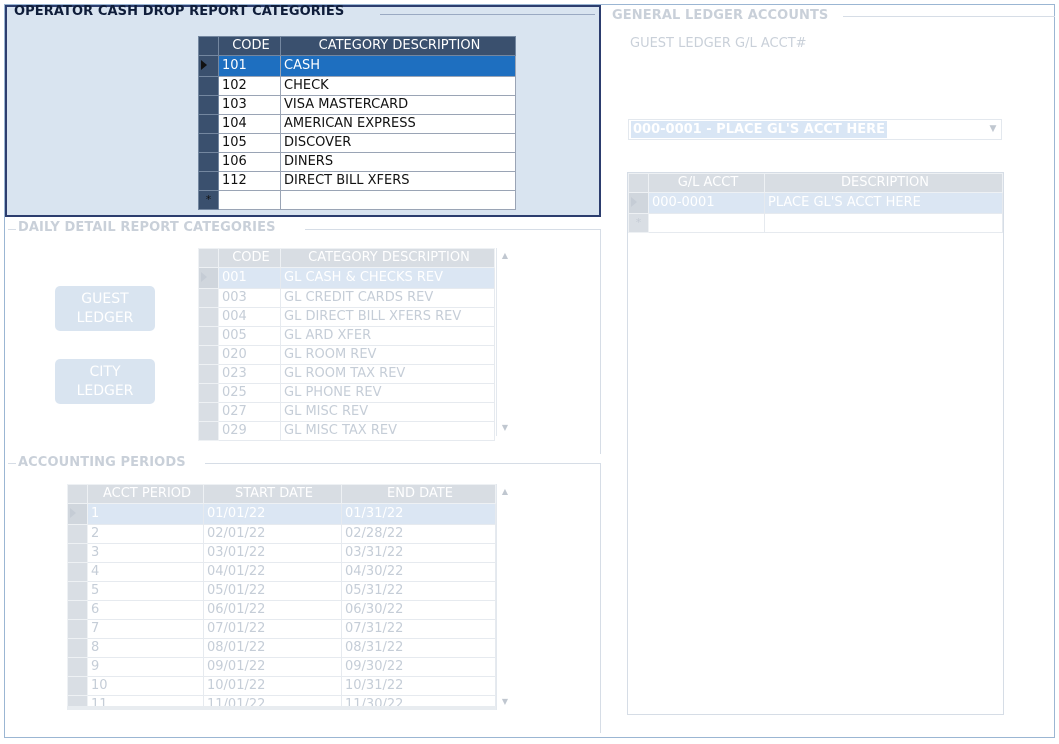 The height and width of the screenshot is (744, 1059). Describe the element at coordinates (145, 553) in the screenshot. I see `cell-period: 3` at that location.